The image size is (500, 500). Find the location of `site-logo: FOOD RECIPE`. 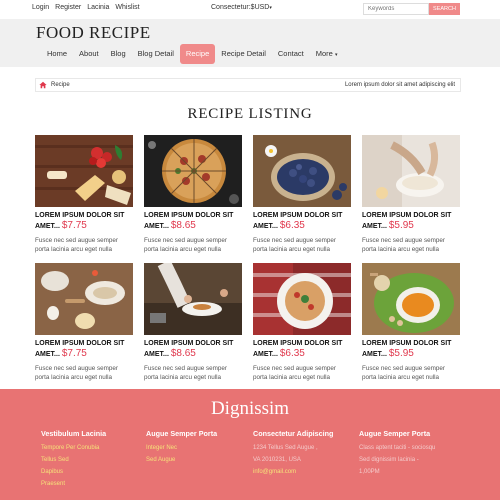

site-logo: FOOD RECIPE is located at coordinates (93, 33).